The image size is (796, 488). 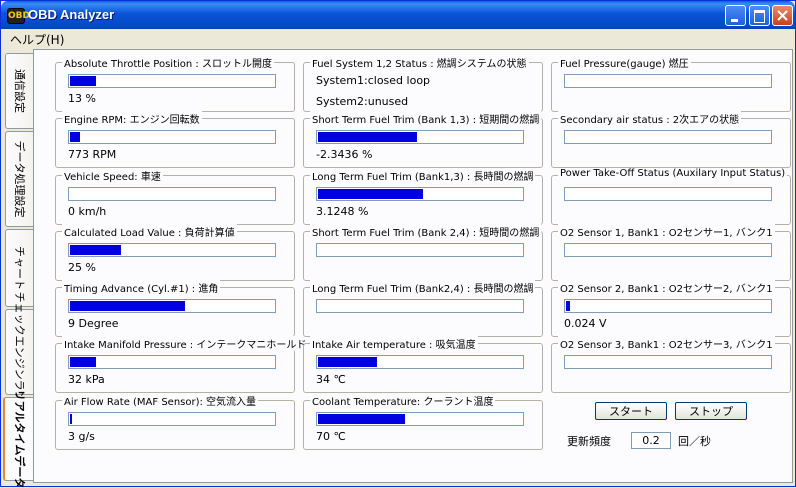 I want to click on coolant-temp-label: Coolant Temperature: クーラント温度, so click(x=403, y=400).